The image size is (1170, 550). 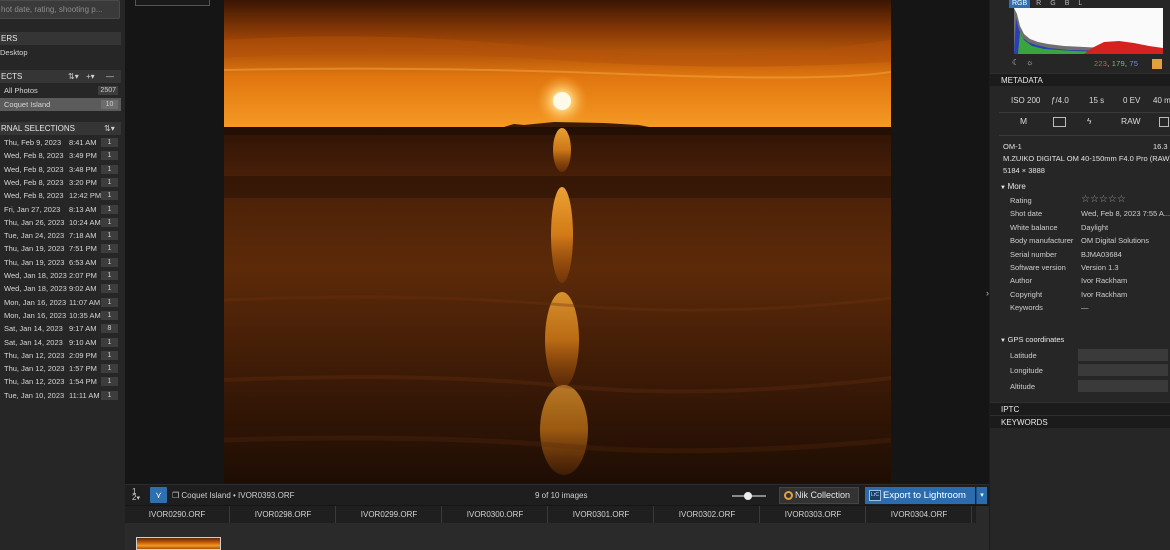 What do you see at coordinates (1029, 62) in the screenshot?
I see `sun-icon: ☼` at bounding box center [1029, 62].